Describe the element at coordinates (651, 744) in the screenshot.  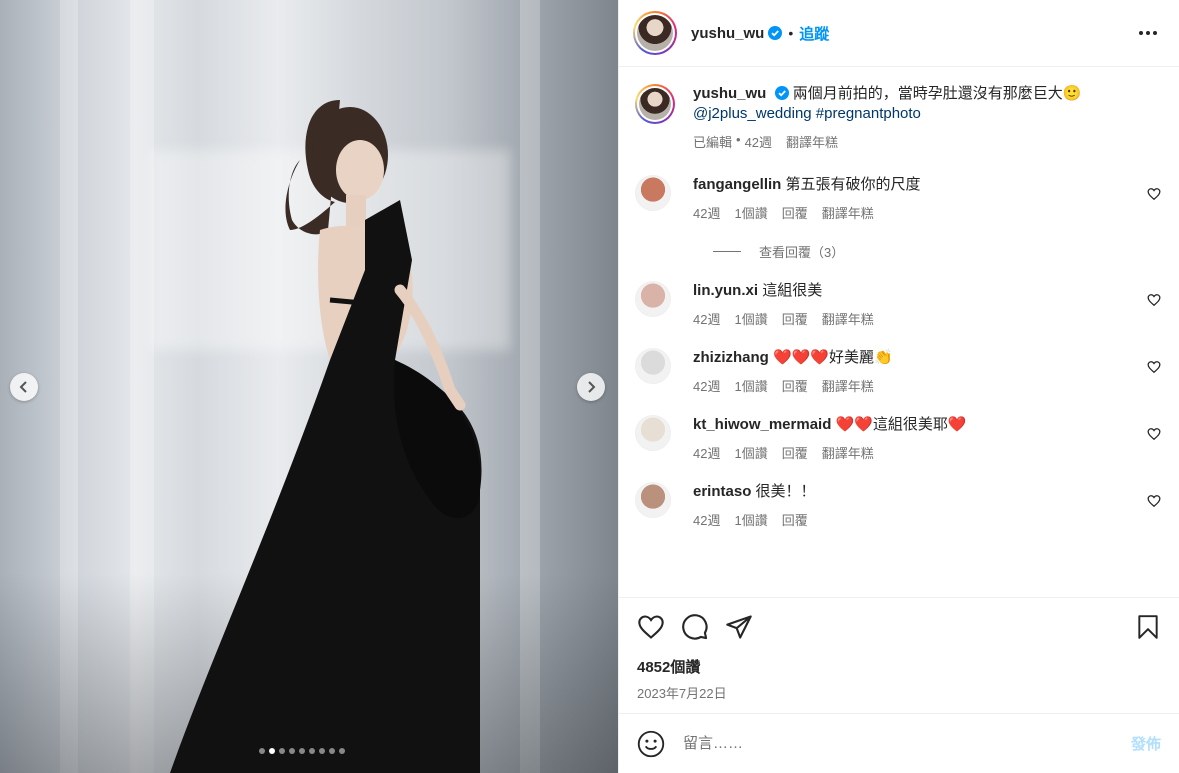
I see `emoji-icon` at that location.